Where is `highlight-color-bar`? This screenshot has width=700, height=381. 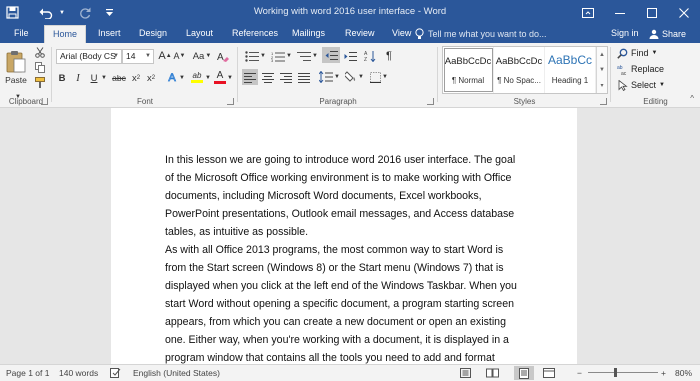
highlight-color-bar is located at coordinates (197, 81).